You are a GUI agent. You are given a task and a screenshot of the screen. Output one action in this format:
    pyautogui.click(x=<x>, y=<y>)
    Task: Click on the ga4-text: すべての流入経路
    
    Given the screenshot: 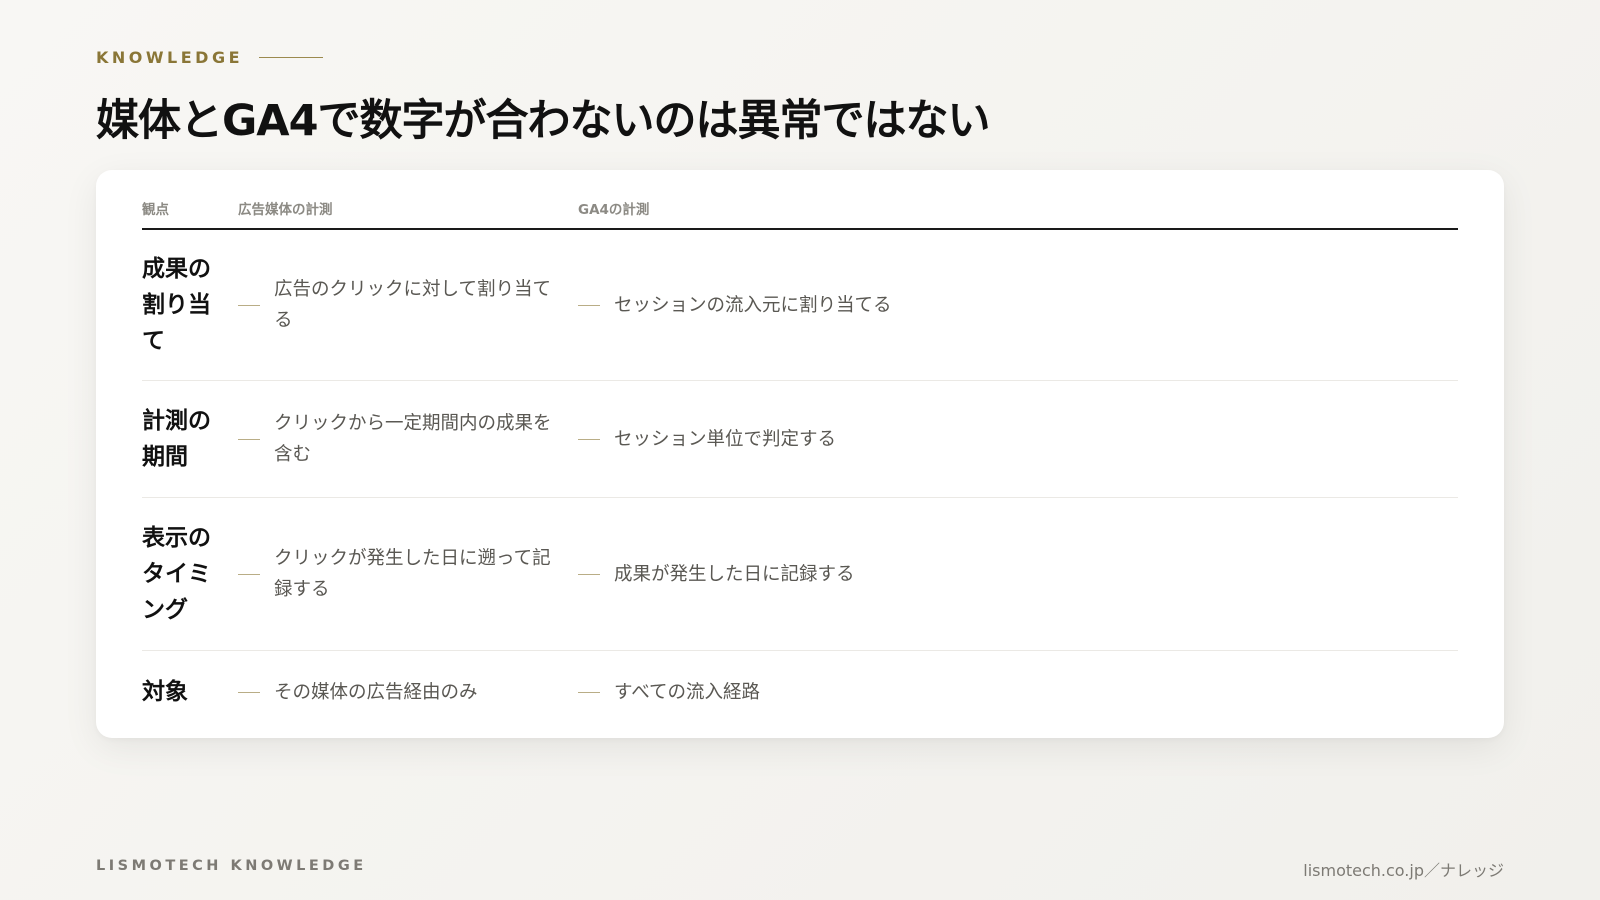 What is the action you would take?
    pyautogui.click(x=687, y=692)
    